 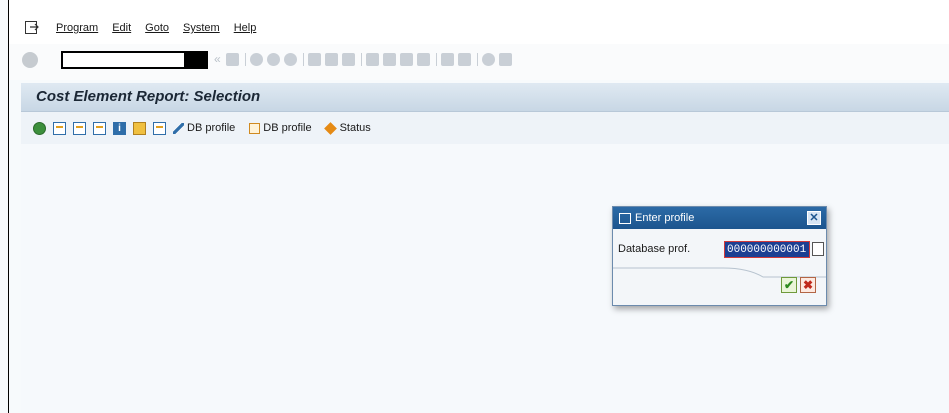 I want to click on cancel-icon, so click(x=290, y=59).